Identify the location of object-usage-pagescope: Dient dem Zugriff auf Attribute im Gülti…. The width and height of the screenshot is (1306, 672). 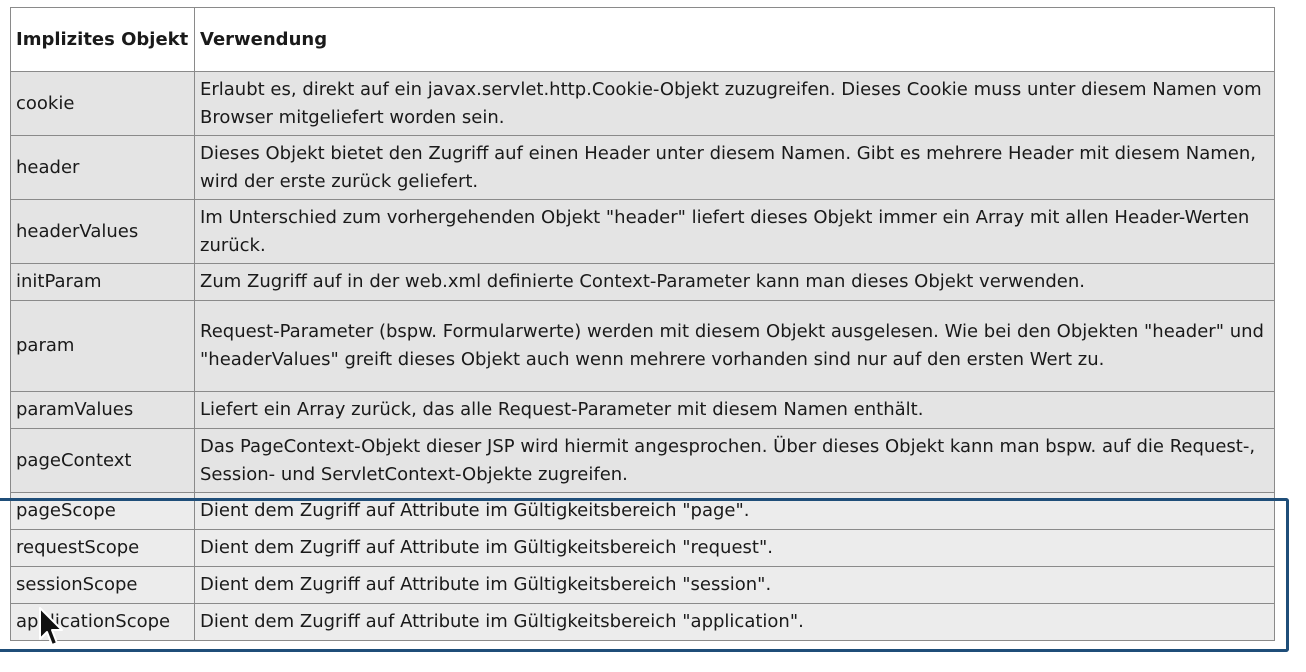
(734, 511).